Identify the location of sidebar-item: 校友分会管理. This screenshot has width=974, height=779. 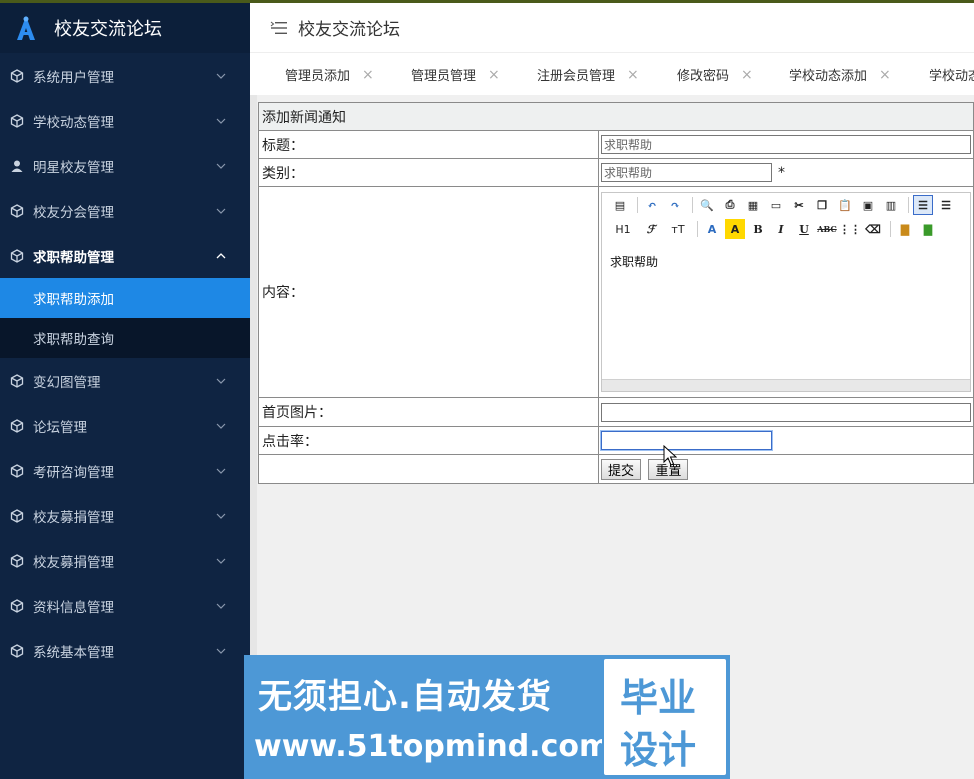
(125, 210).